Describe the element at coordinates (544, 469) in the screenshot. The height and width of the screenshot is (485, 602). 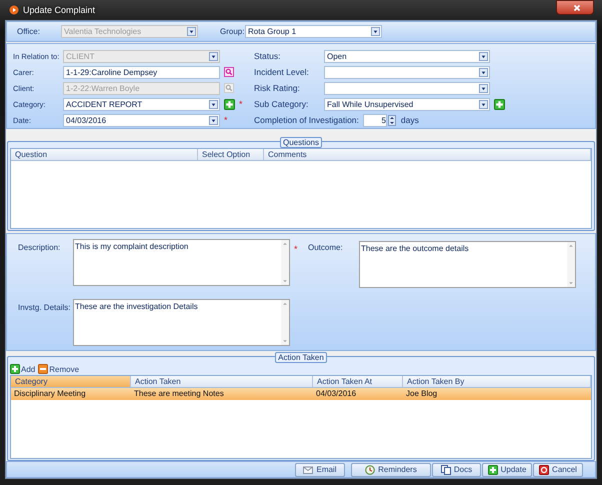
I see `cancel-icon` at that location.